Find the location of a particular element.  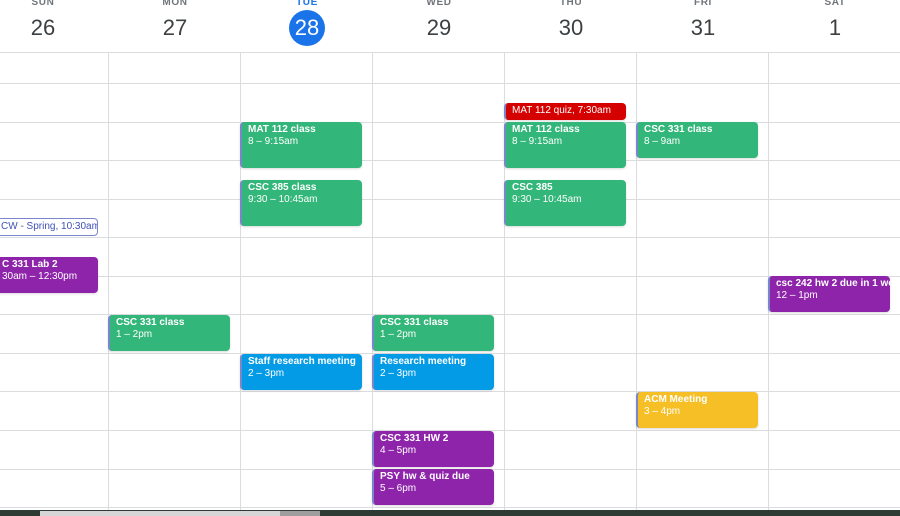

day-header-fri: FRI 31 is located at coordinates (703, 26).